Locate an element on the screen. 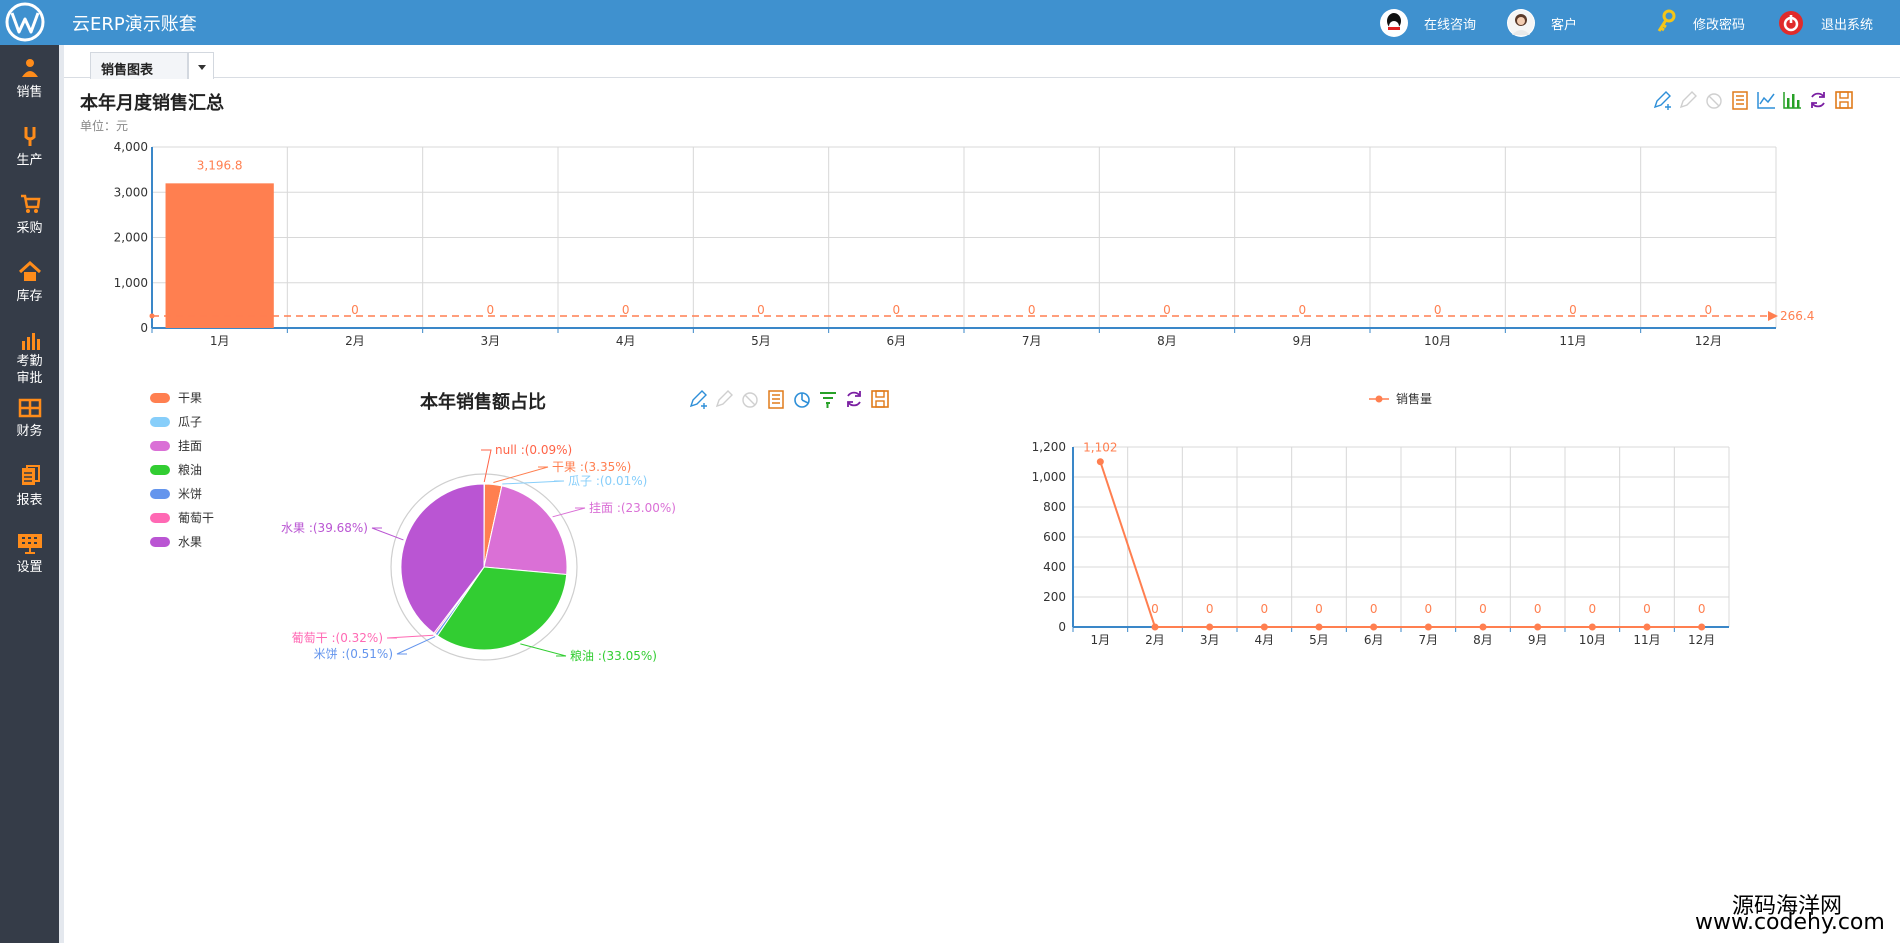  clear-mark-icon is located at coordinates (750, 399).